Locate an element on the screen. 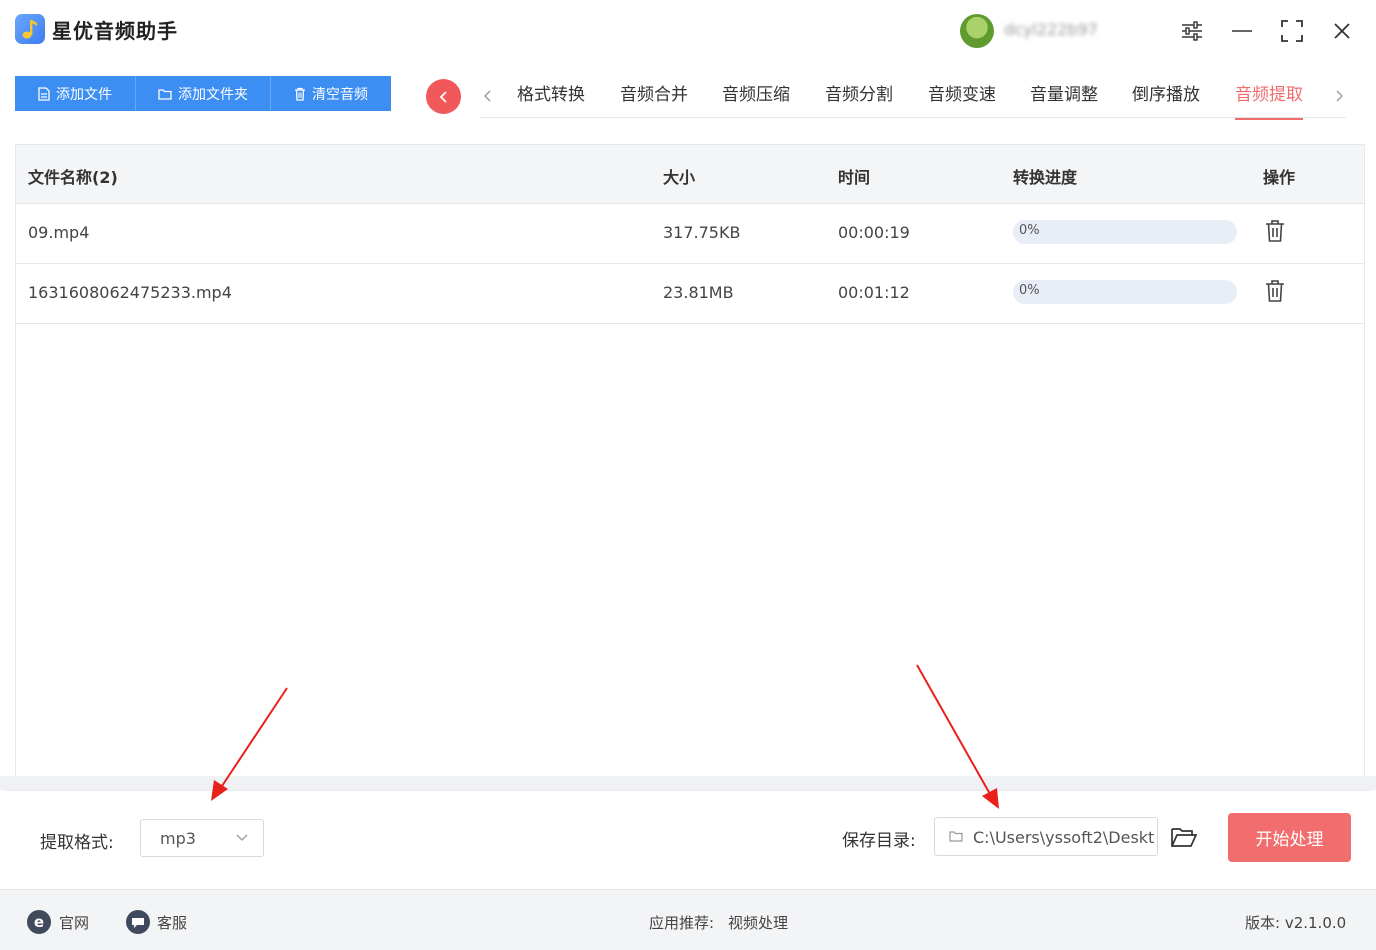 The width and height of the screenshot is (1376, 950). table-row: 09.mp4 317.75KB 00:00:19 0% is located at coordinates (690, 233).